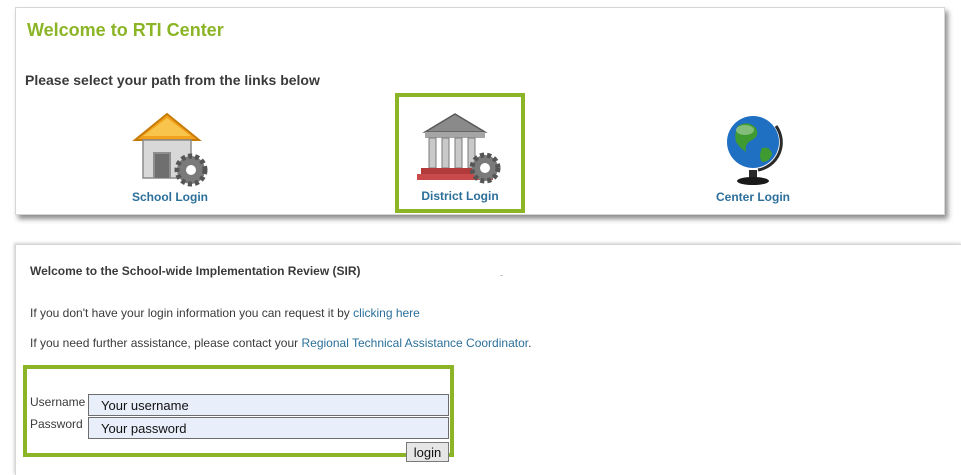  I want to click on school-login-link: School Login, so click(170, 155).